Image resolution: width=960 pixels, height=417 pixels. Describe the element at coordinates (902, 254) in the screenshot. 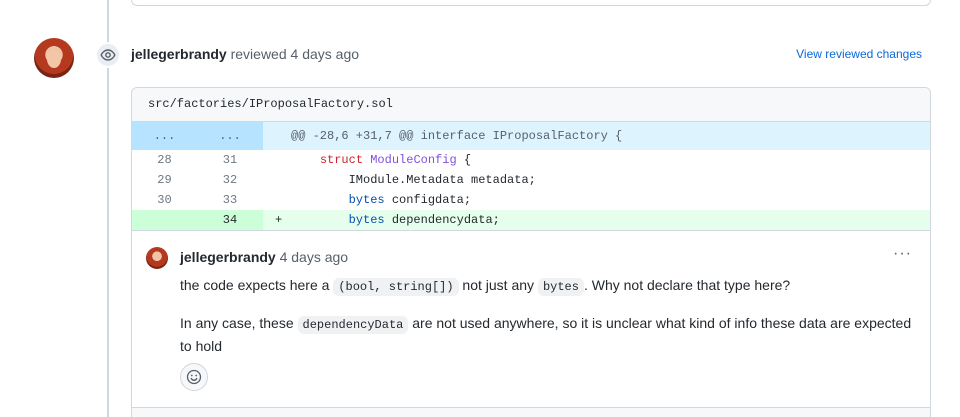

I see `more-options-icon: ···` at that location.